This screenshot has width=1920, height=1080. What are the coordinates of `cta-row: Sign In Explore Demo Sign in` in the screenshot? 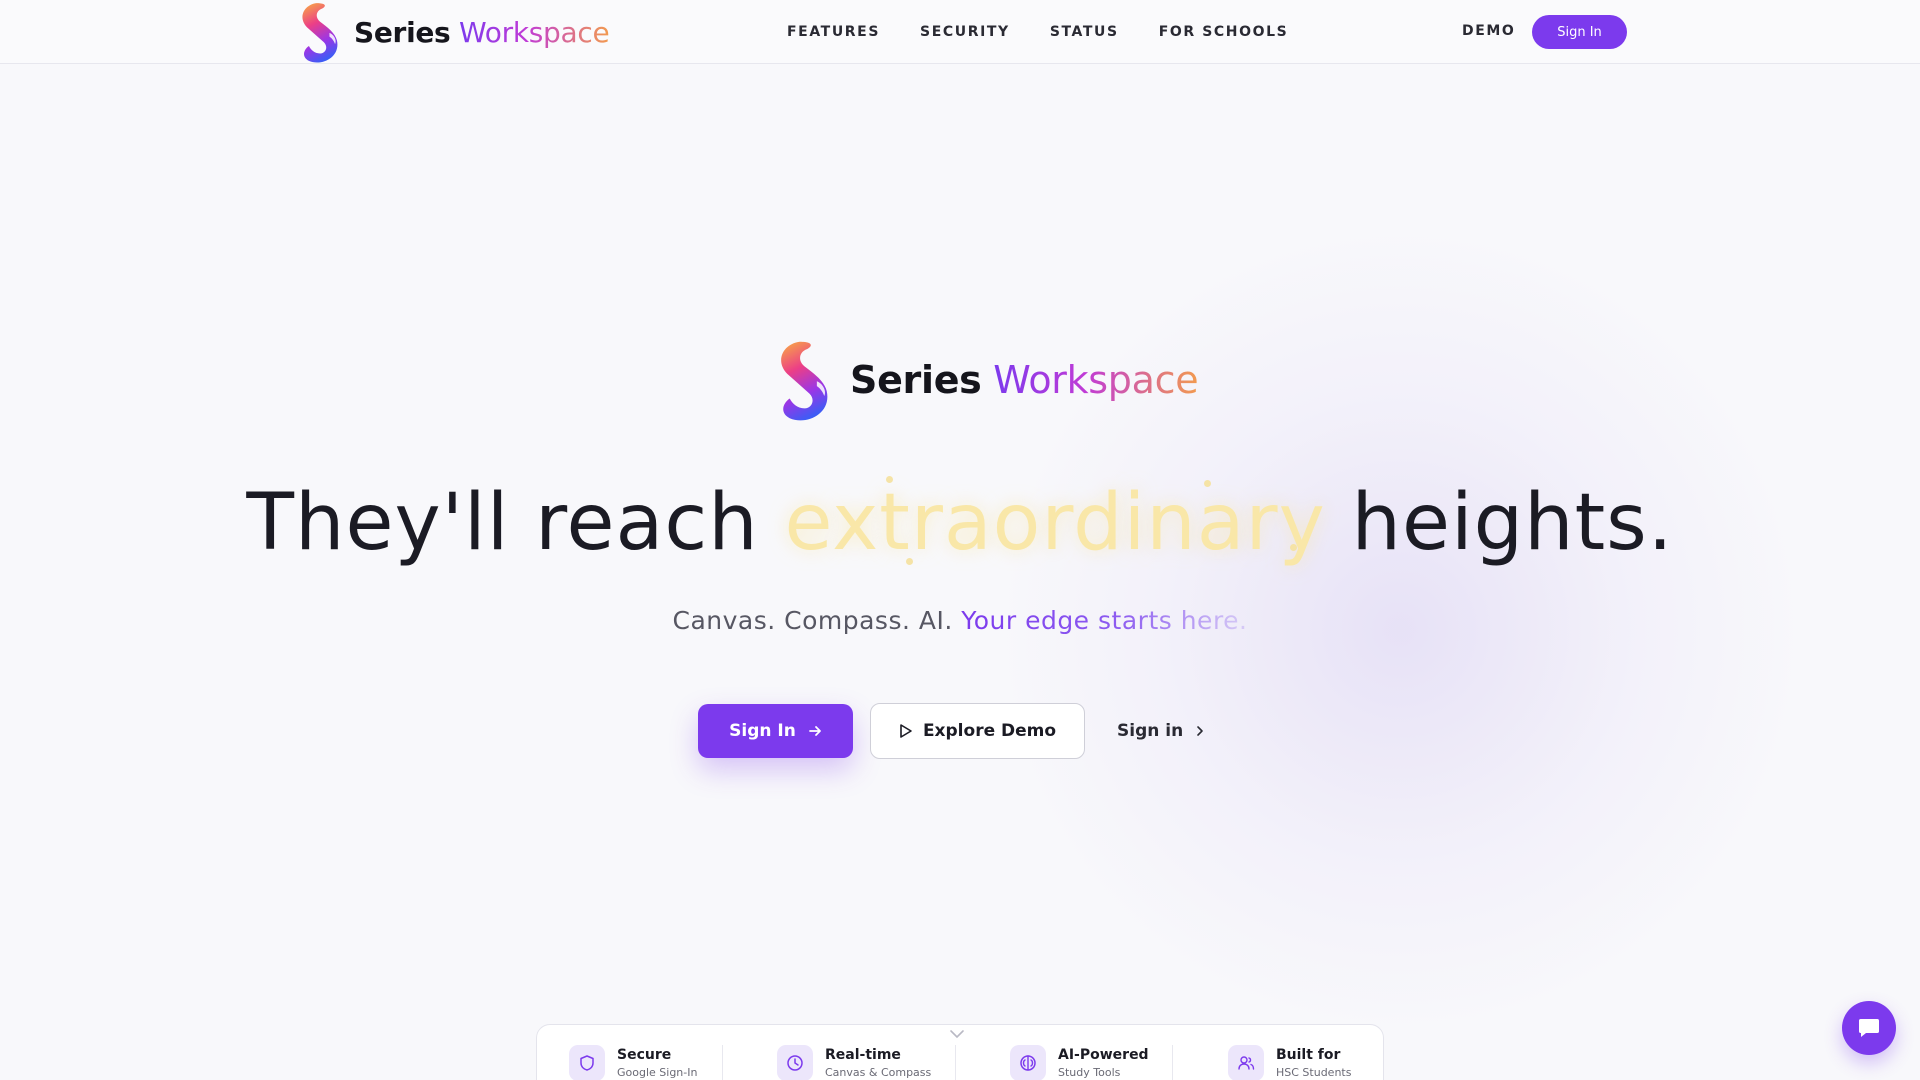 It's located at (951, 731).